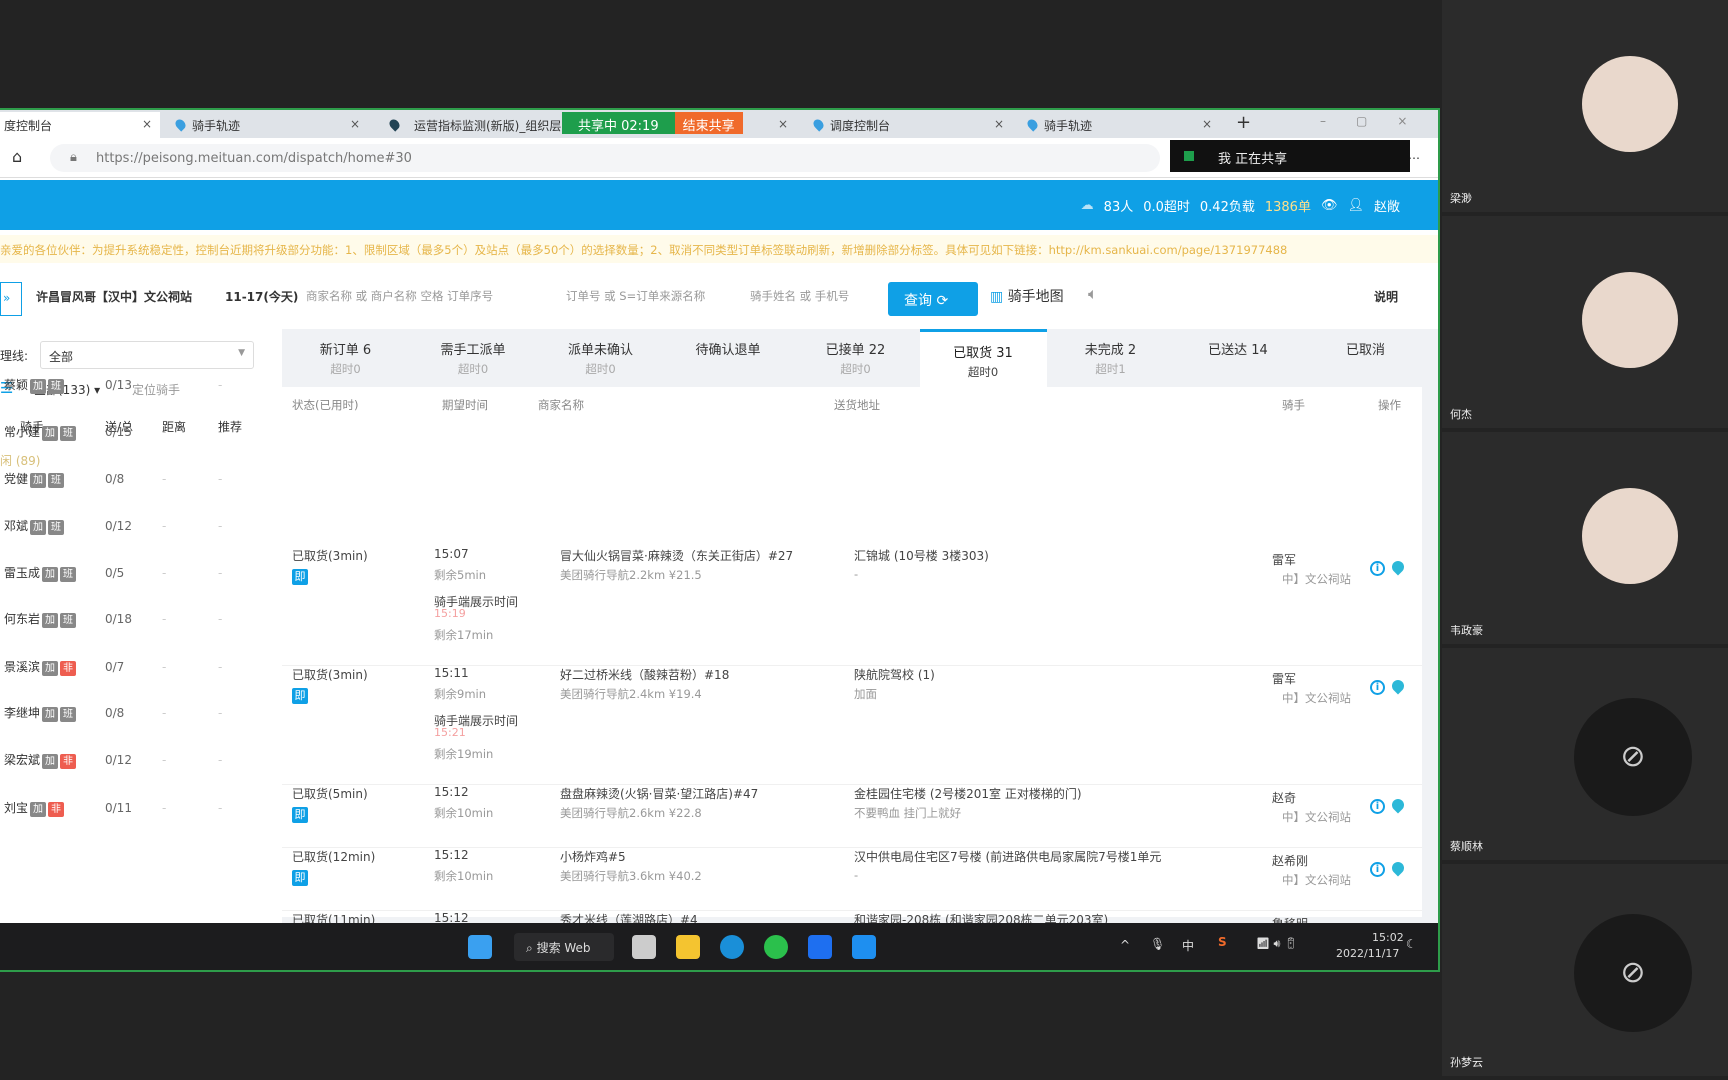 The width and height of the screenshot is (1728, 1080). I want to click on mic-icon: 🎙︎, so click(1157, 944).